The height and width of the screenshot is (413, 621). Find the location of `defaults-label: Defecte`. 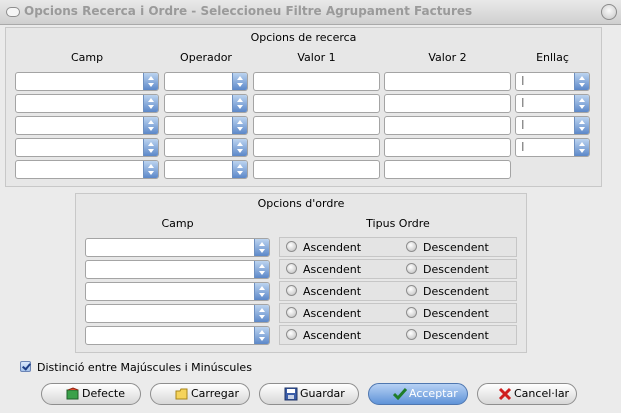

defaults-label: Defecte is located at coordinates (104, 393).